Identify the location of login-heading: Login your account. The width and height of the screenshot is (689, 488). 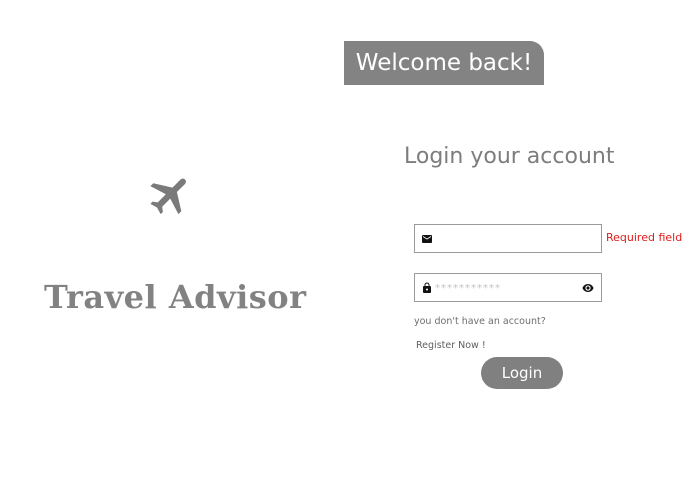
(509, 156).